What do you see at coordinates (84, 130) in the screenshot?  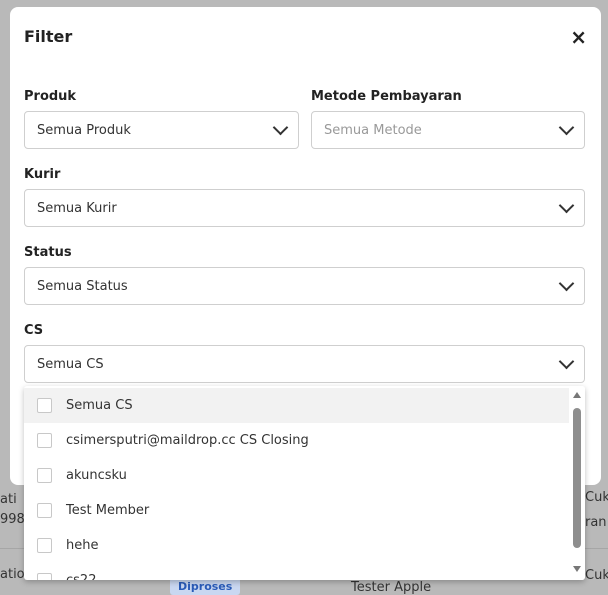 I see `produk-select-value: Semua Produk` at bounding box center [84, 130].